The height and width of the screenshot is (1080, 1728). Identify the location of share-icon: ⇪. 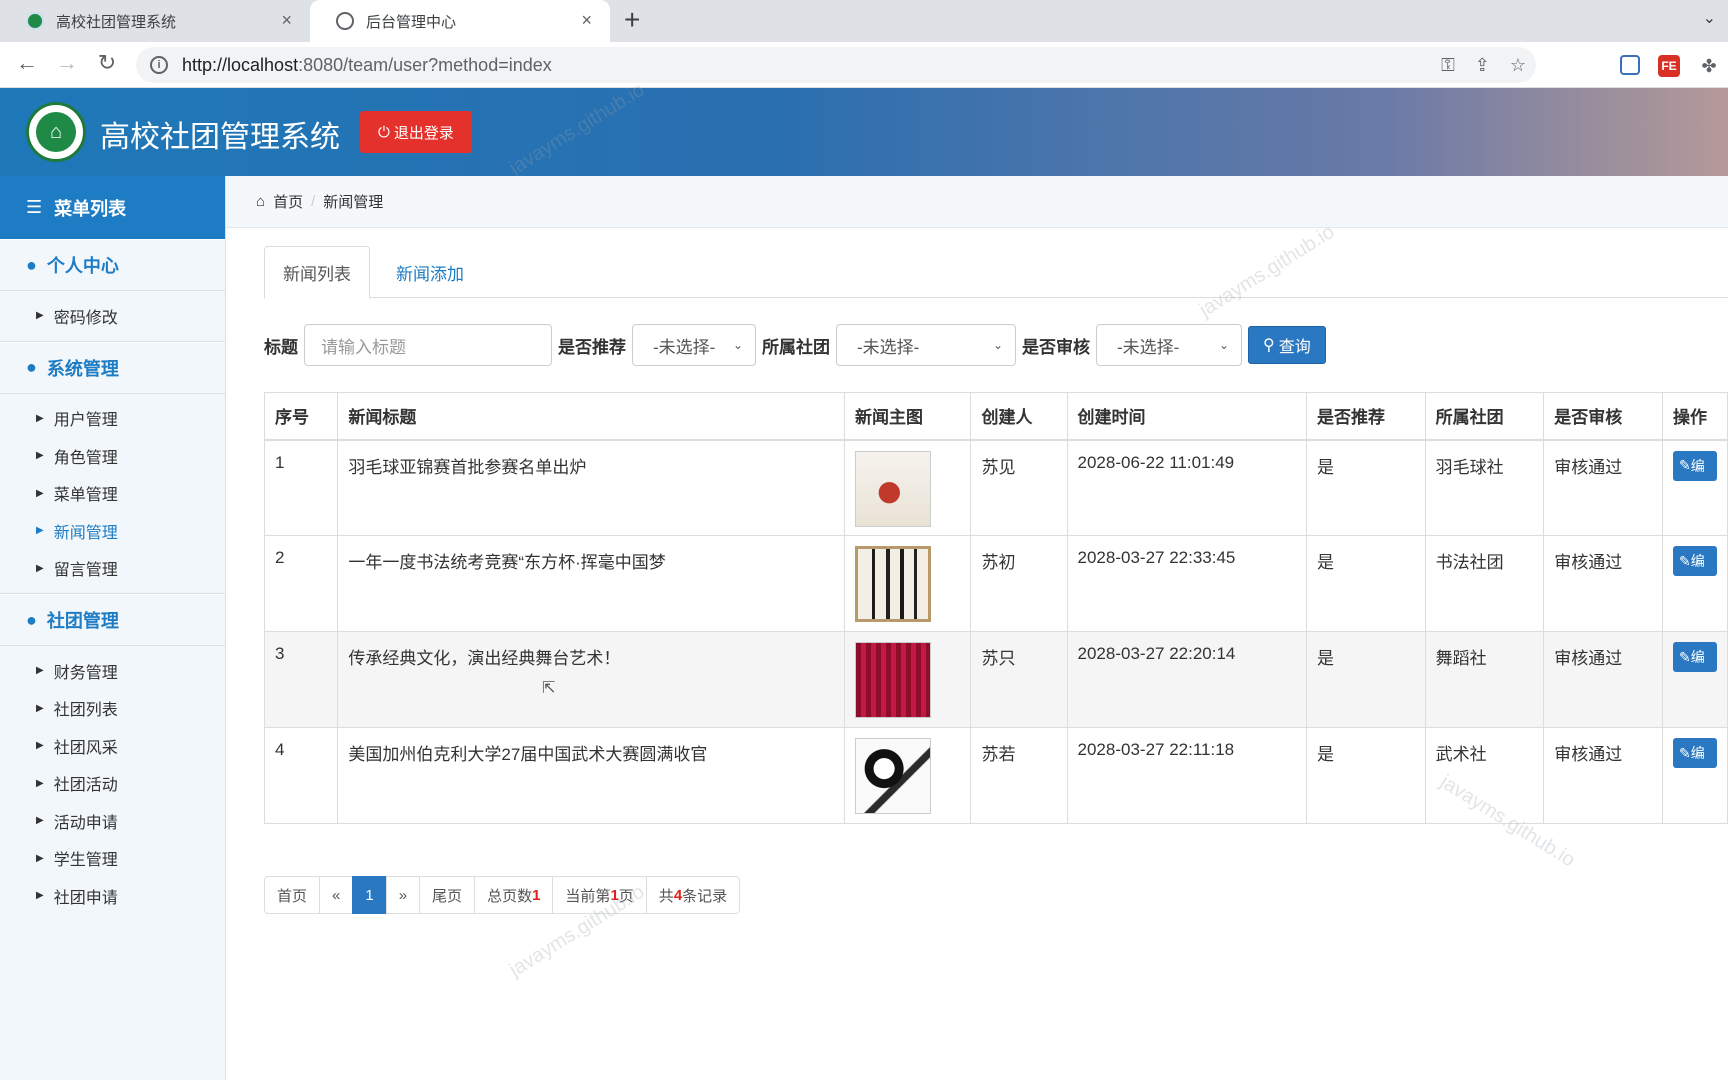
(1482, 65).